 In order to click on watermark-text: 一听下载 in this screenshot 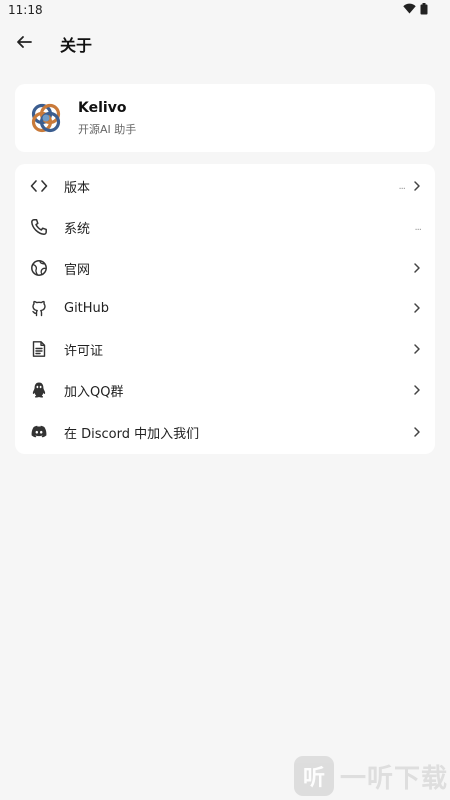, I will do `click(393, 778)`.